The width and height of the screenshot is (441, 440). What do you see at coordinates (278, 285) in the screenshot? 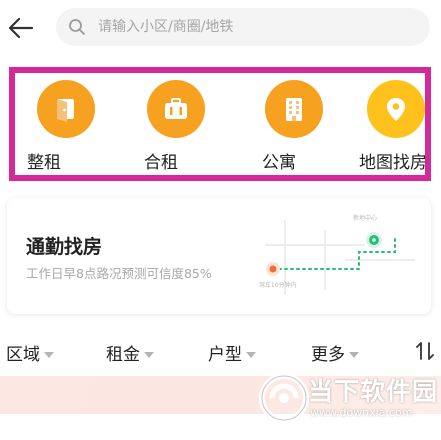
I see `map-time-label: 驾车10分钟内` at bounding box center [278, 285].